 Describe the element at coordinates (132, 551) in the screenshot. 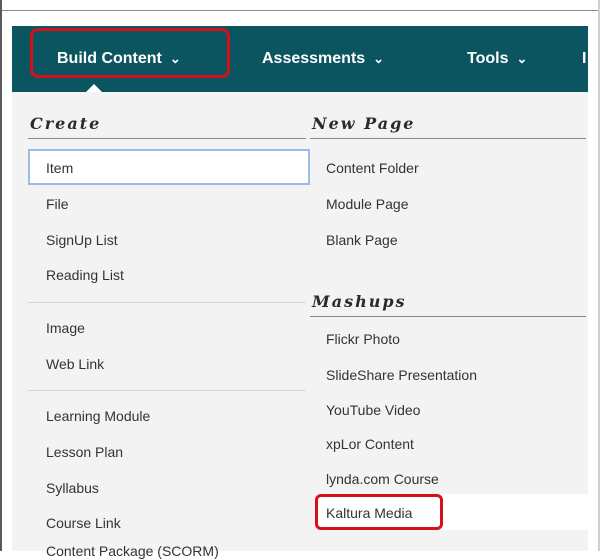

I see `menu-item-content-package: Content Package (SCORM)` at that location.